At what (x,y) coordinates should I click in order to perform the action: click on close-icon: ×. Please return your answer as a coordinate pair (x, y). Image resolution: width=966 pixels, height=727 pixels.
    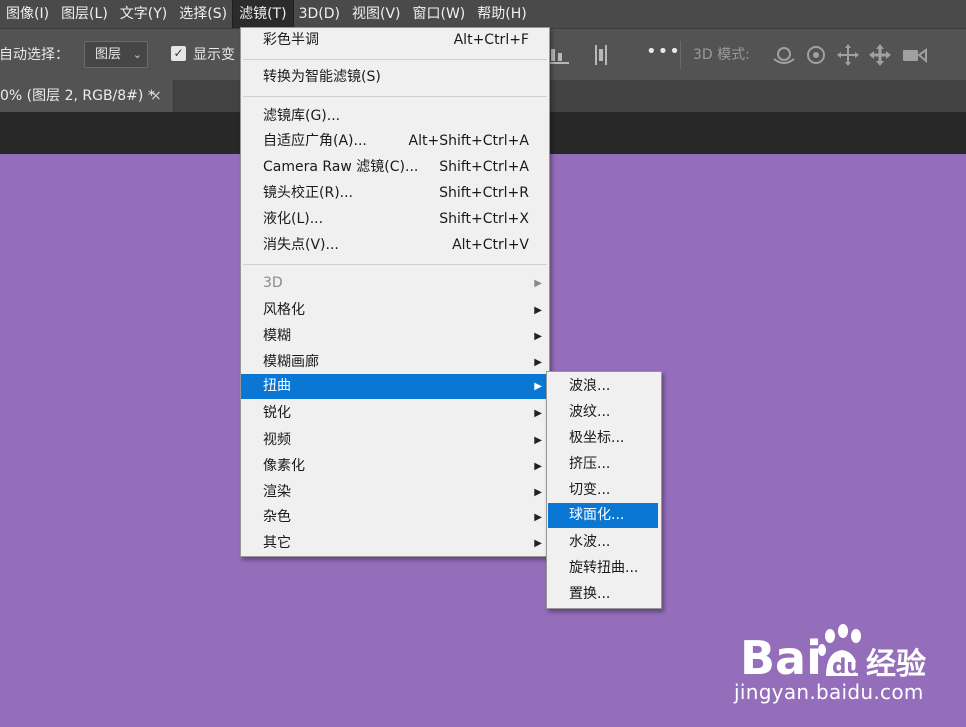
    Looking at the image, I should click on (156, 96).